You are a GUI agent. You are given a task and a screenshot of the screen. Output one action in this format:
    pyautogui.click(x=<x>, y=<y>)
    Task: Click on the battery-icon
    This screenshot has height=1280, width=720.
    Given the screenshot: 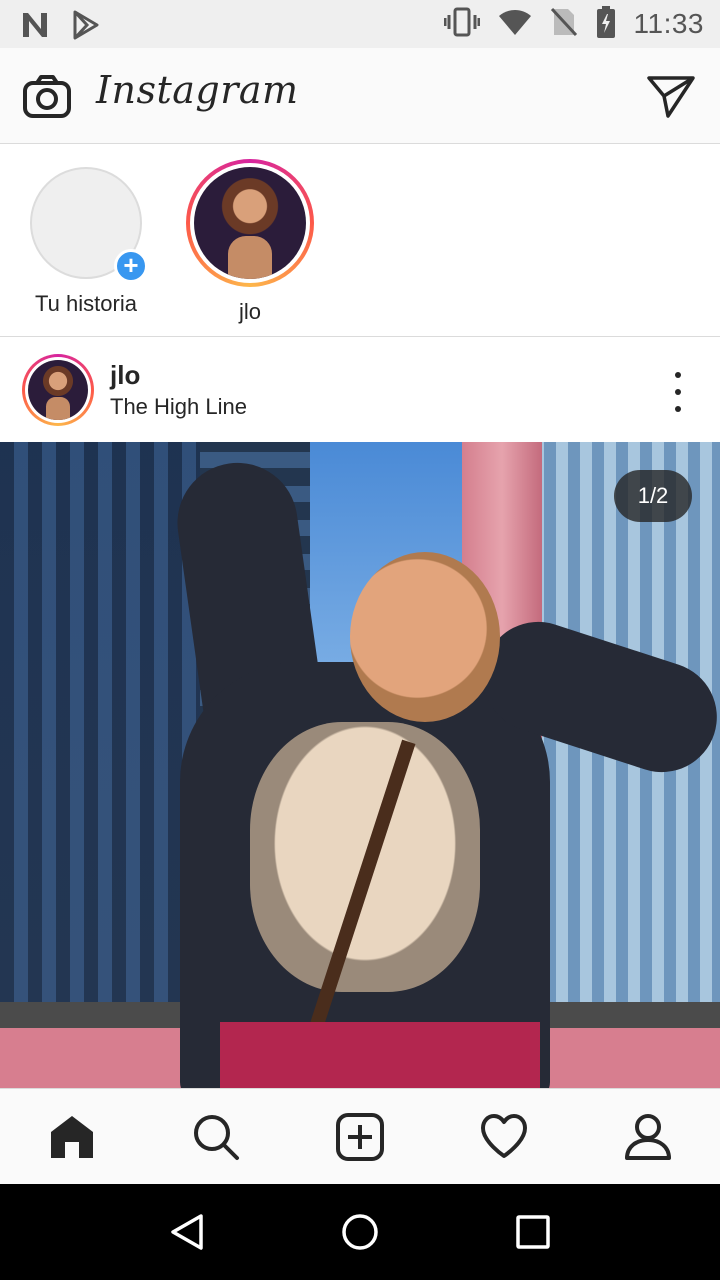 What is the action you would take?
    pyautogui.click(x=606, y=24)
    